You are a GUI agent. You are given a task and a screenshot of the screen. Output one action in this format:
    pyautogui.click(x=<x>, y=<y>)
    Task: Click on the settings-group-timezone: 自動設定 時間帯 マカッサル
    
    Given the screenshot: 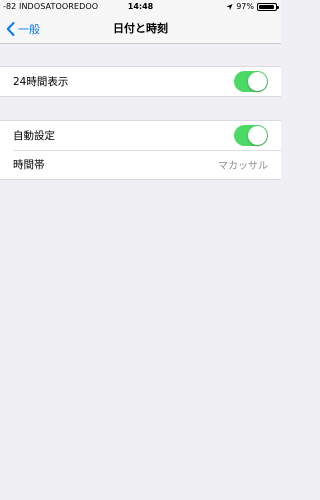 What is the action you would take?
    pyautogui.click(x=140, y=150)
    